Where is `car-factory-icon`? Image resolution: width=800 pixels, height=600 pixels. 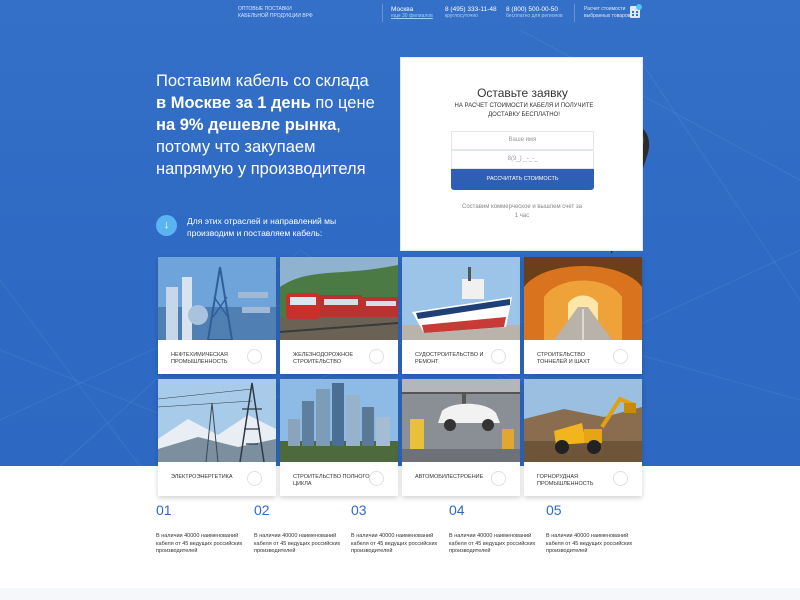 car-factory-icon is located at coordinates (461, 420).